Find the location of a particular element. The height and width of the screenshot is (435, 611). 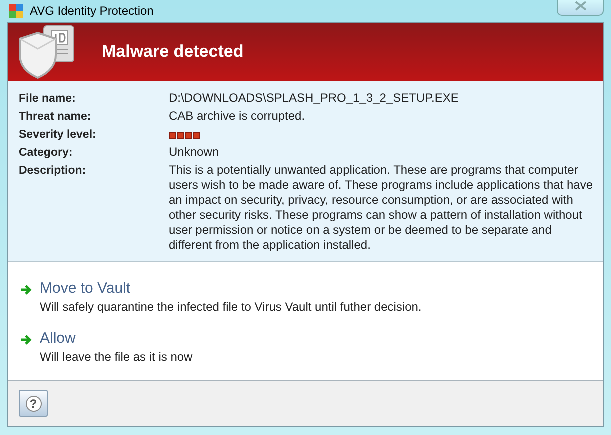

header-title: Malware detected is located at coordinates (173, 52).